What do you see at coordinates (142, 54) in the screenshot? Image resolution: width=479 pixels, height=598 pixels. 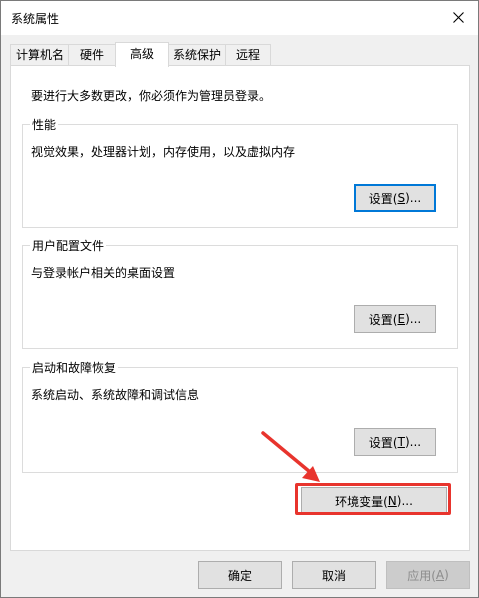 I see `tab-advanced: 高级` at bounding box center [142, 54].